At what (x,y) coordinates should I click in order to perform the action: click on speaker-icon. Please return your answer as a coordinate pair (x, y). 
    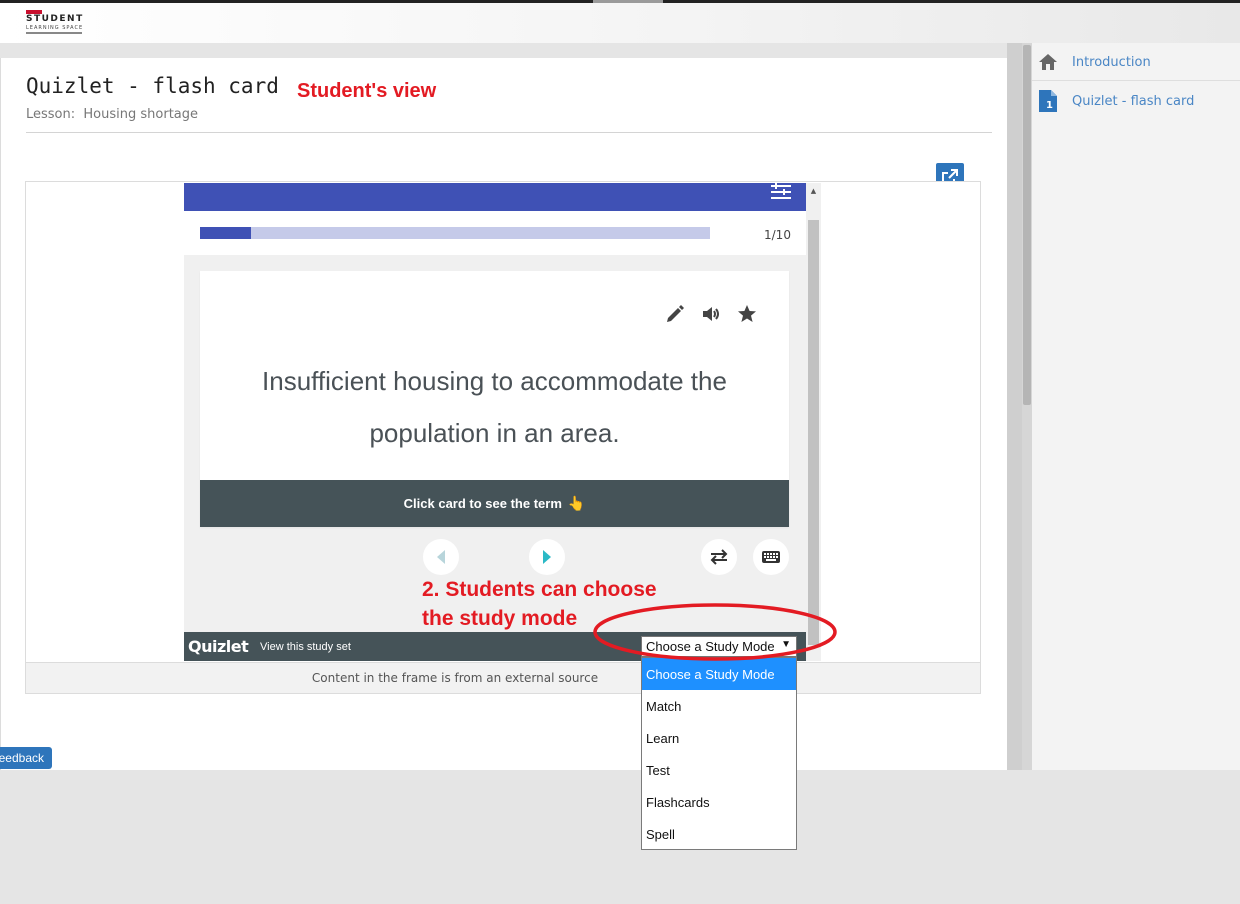
    Looking at the image, I should click on (711, 314).